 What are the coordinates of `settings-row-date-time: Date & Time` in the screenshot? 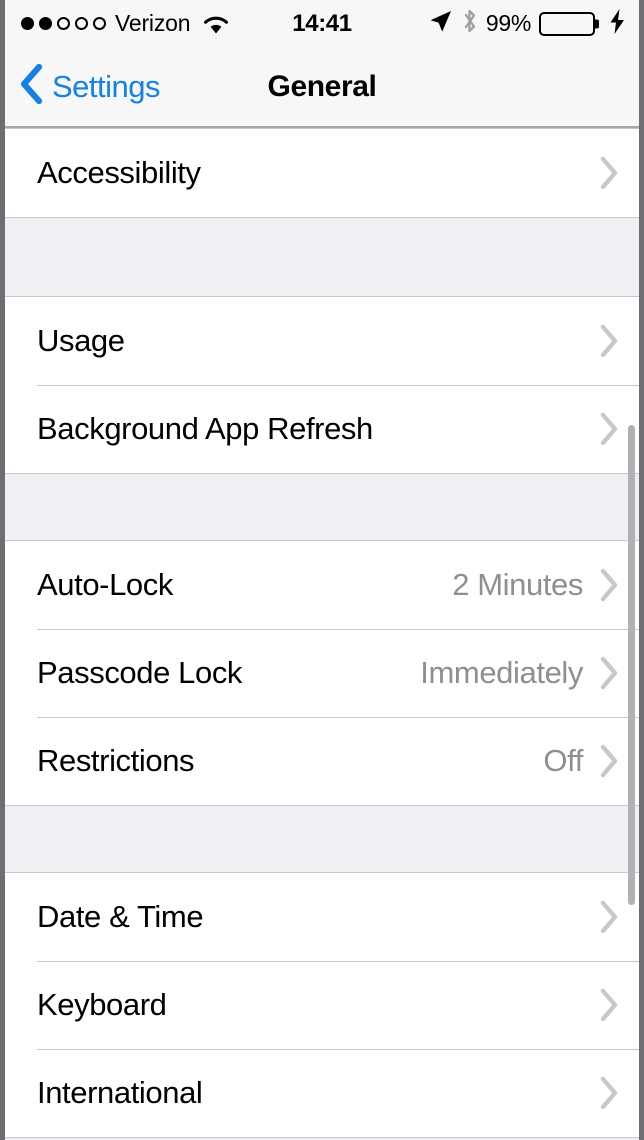 It's located at (322, 917).